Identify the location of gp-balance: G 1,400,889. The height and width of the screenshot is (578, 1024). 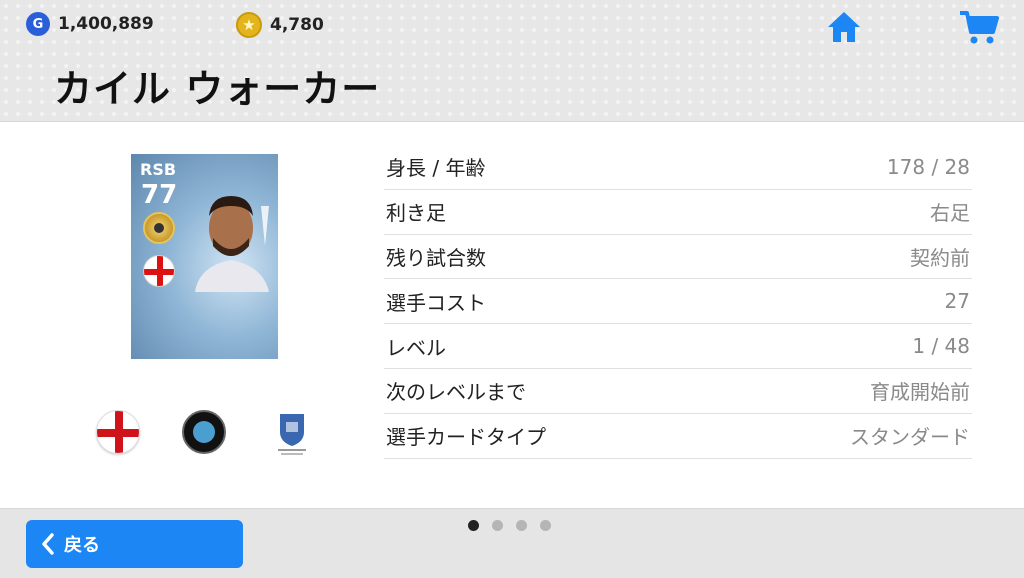
(90, 24).